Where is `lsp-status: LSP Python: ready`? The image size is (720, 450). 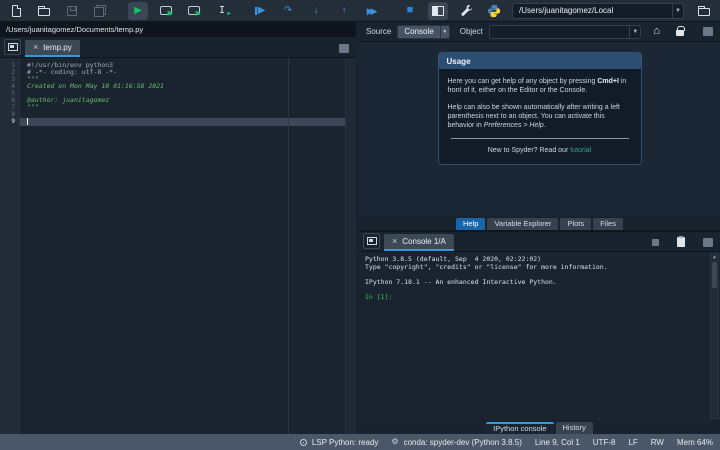
lsp-status: LSP Python: ready is located at coordinates (338, 442).